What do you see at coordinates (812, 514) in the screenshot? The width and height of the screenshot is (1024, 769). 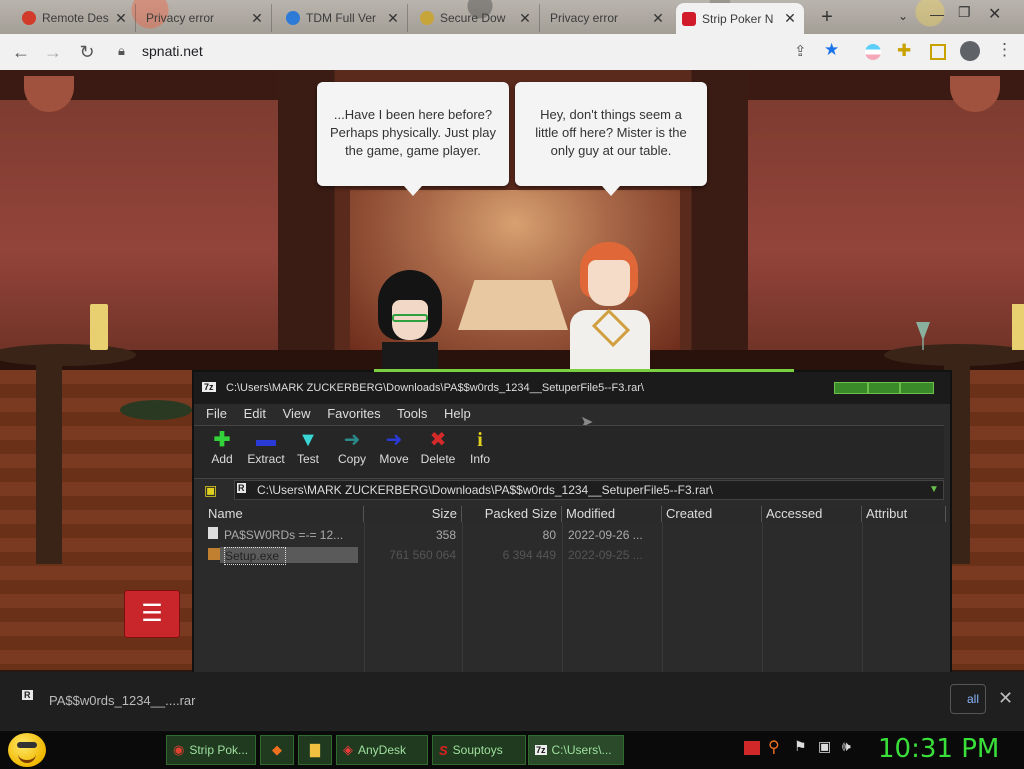 I see `column-accessed: Accessed` at bounding box center [812, 514].